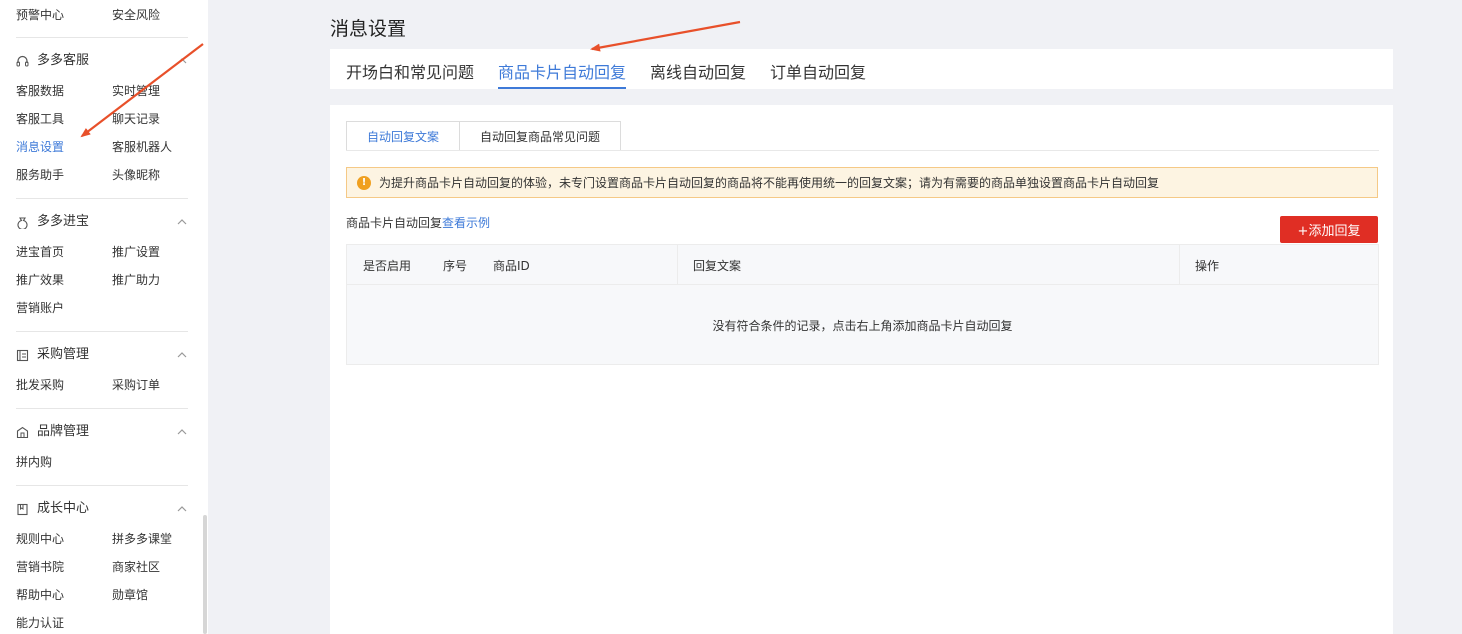  I want to click on tab-order-reply: 订单自动回复, so click(818, 71).